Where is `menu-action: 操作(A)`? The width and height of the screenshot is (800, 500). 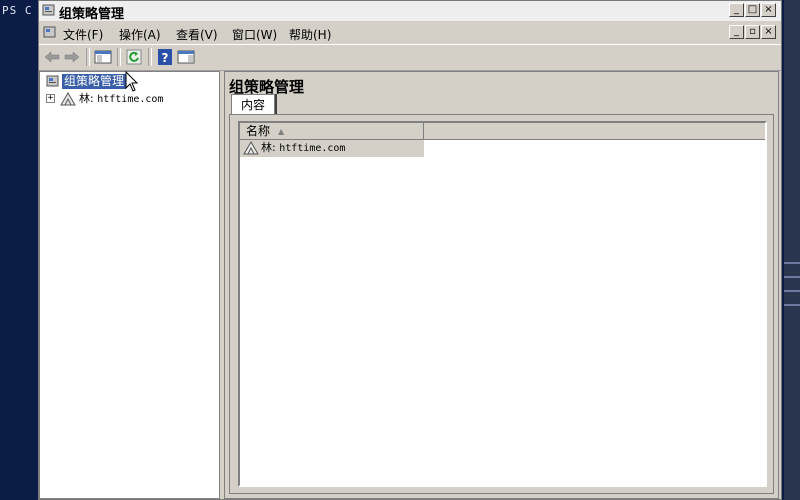
menu-action: 操作(A) is located at coordinates (140, 34).